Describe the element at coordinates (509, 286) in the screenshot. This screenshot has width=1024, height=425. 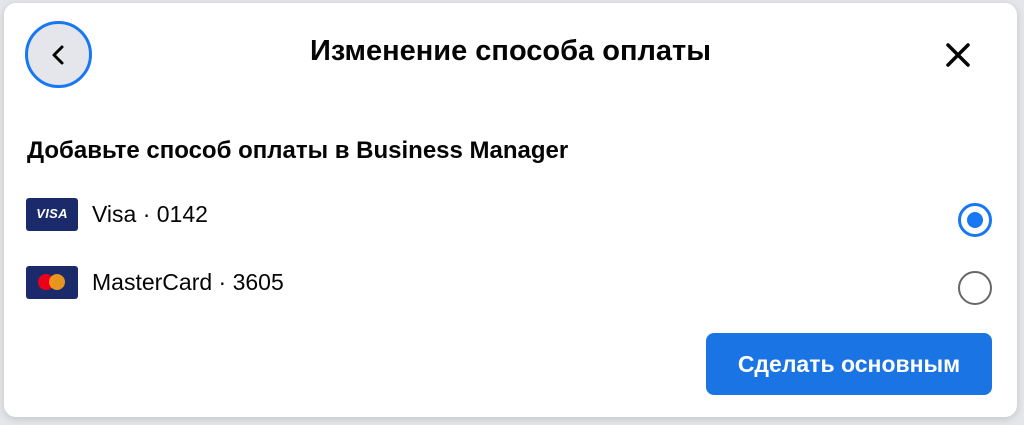
I see `payment-option-mastercard: MasterCard · 3605` at that location.